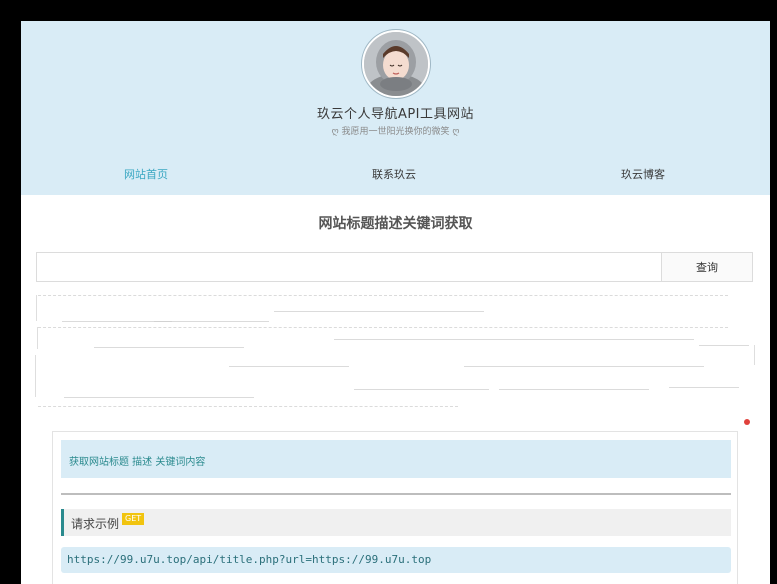 Image resolution: width=777 pixels, height=584 pixels. What do you see at coordinates (643, 174) in the screenshot?
I see `nav-item-blog: 玖云博客` at bounding box center [643, 174].